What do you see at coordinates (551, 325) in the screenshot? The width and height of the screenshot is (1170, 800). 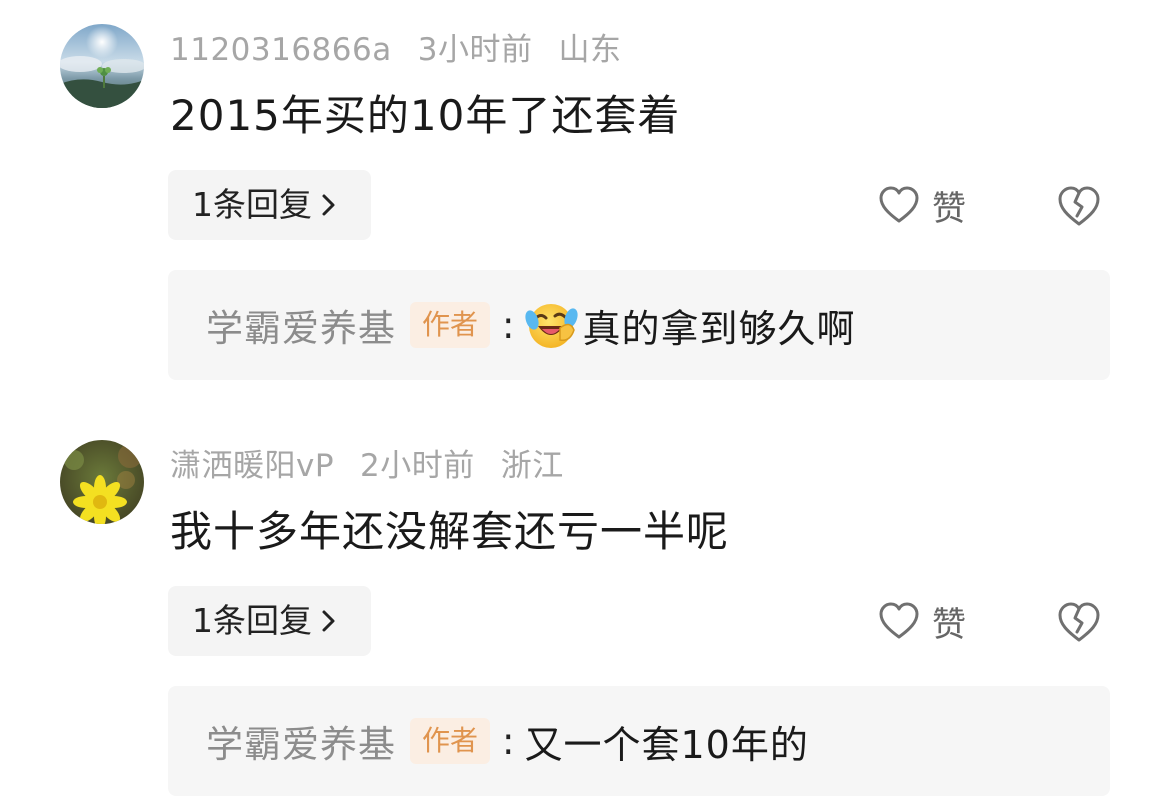 I see `laughing-crying-emoji-icon` at bounding box center [551, 325].